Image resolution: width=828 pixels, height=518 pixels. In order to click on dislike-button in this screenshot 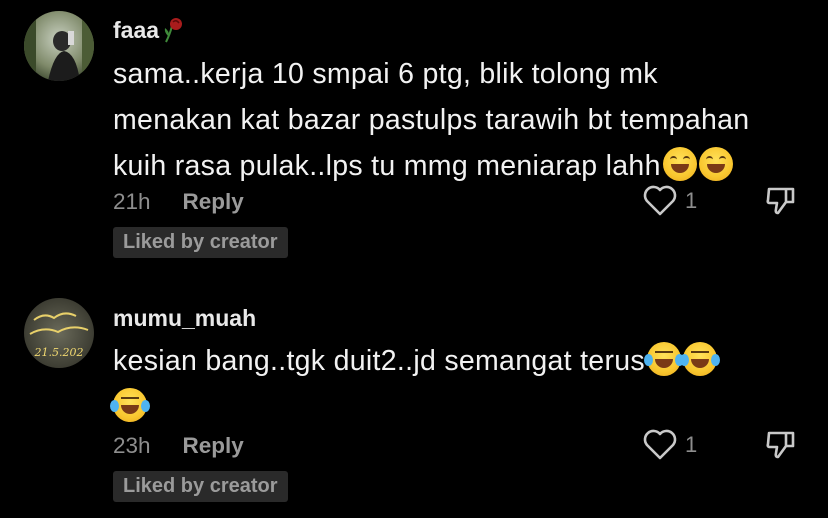, I will do `click(781, 447)`.